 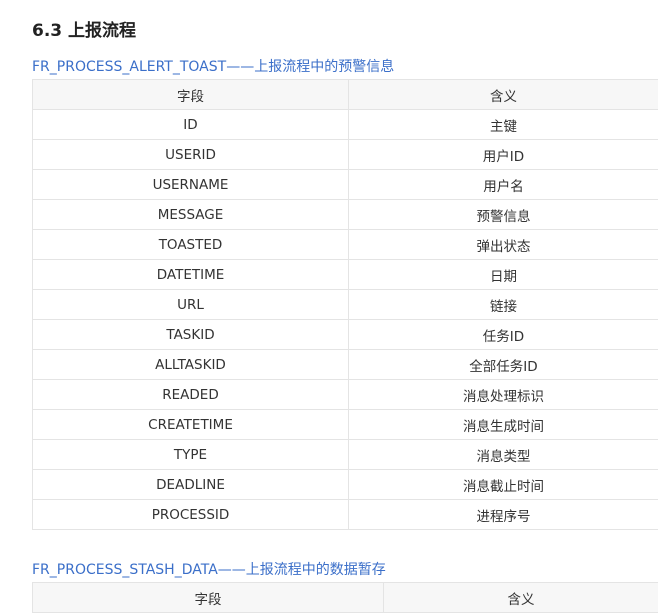 What do you see at coordinates (190, 214) in the screenshot?
I see `field-name-cell: MESSAGE` at bounding box center [190, 214].